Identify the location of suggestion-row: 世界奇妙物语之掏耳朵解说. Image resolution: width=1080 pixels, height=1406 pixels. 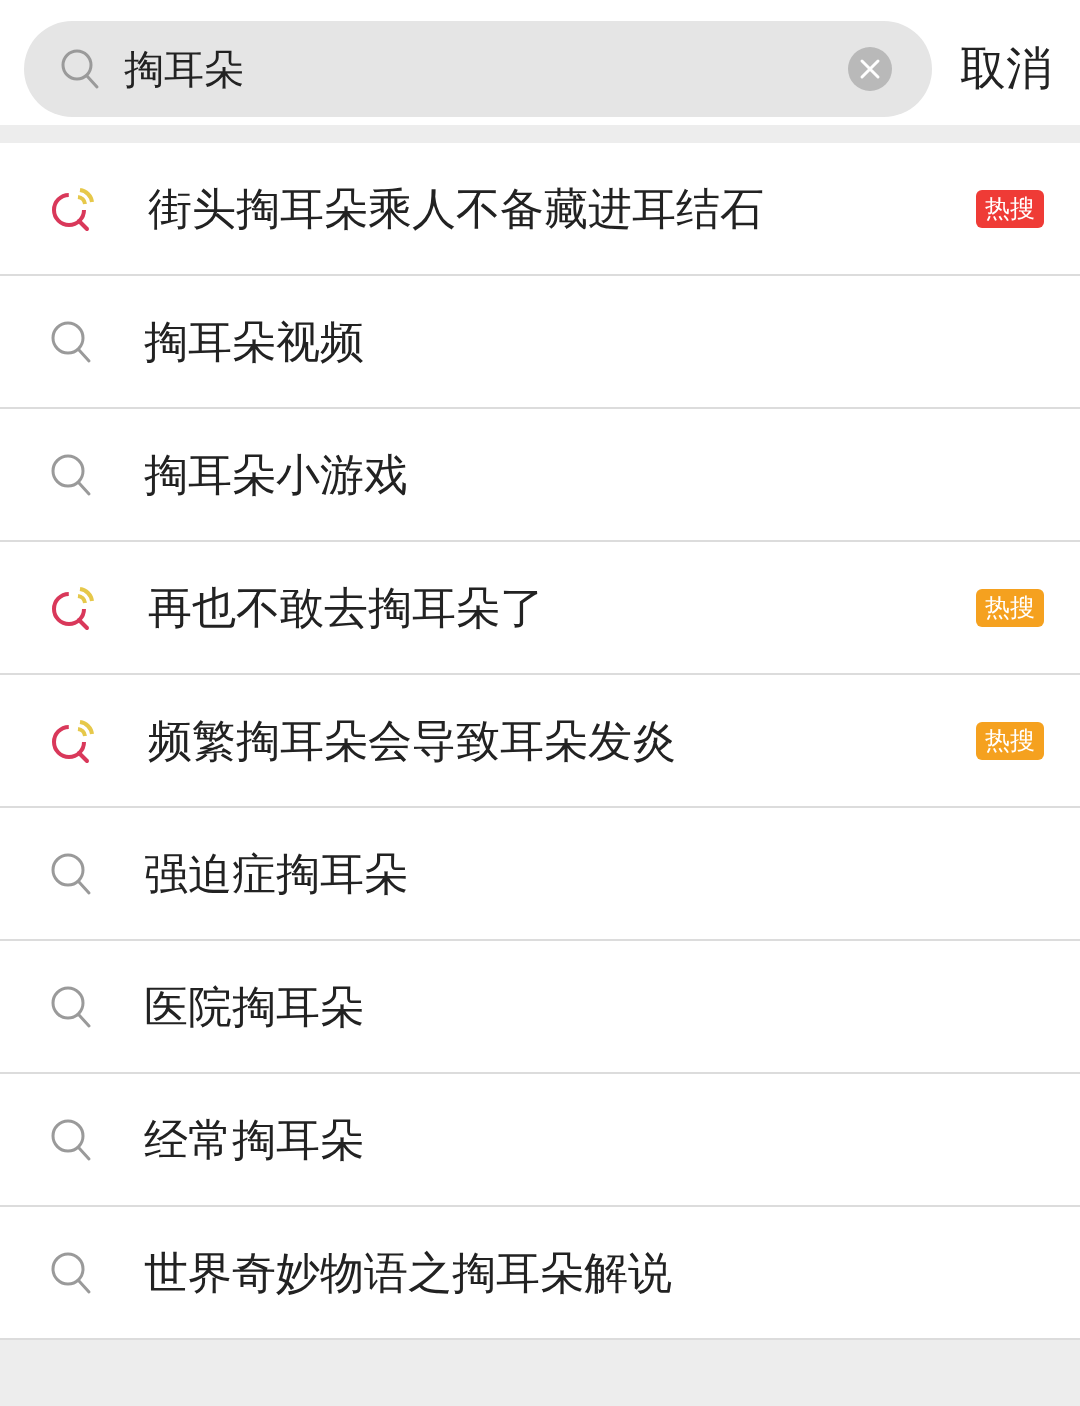
(540, 1273).